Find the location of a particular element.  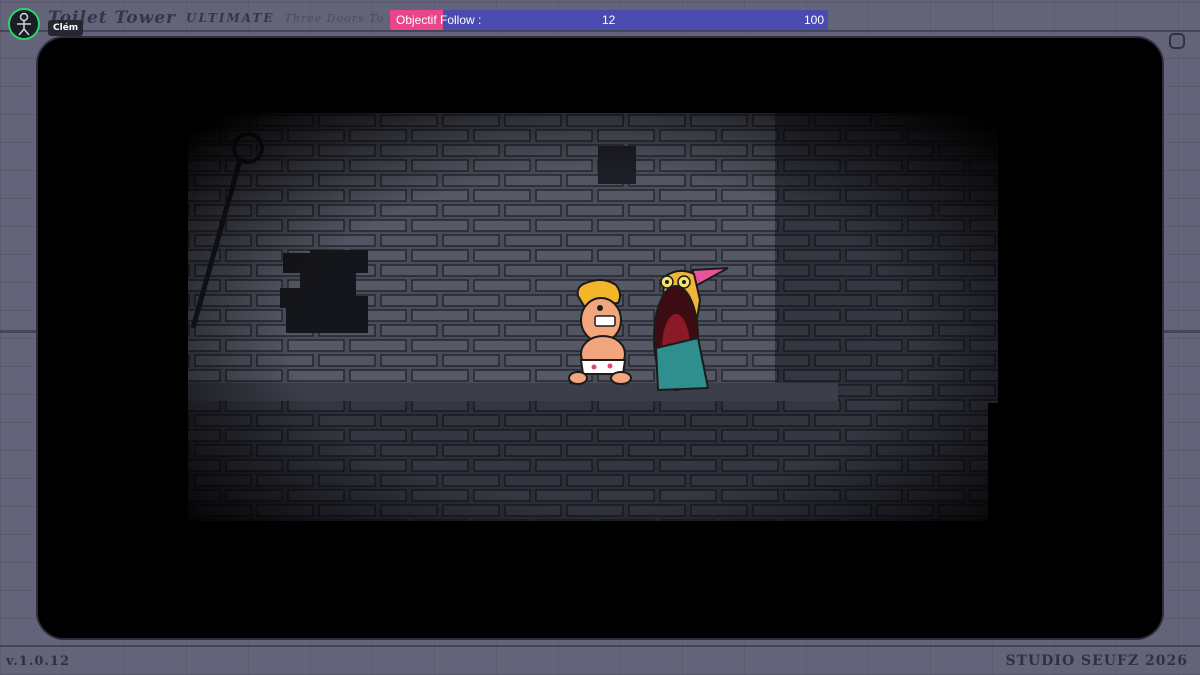

window-corner-icon is located at coordinates (1177, 41).